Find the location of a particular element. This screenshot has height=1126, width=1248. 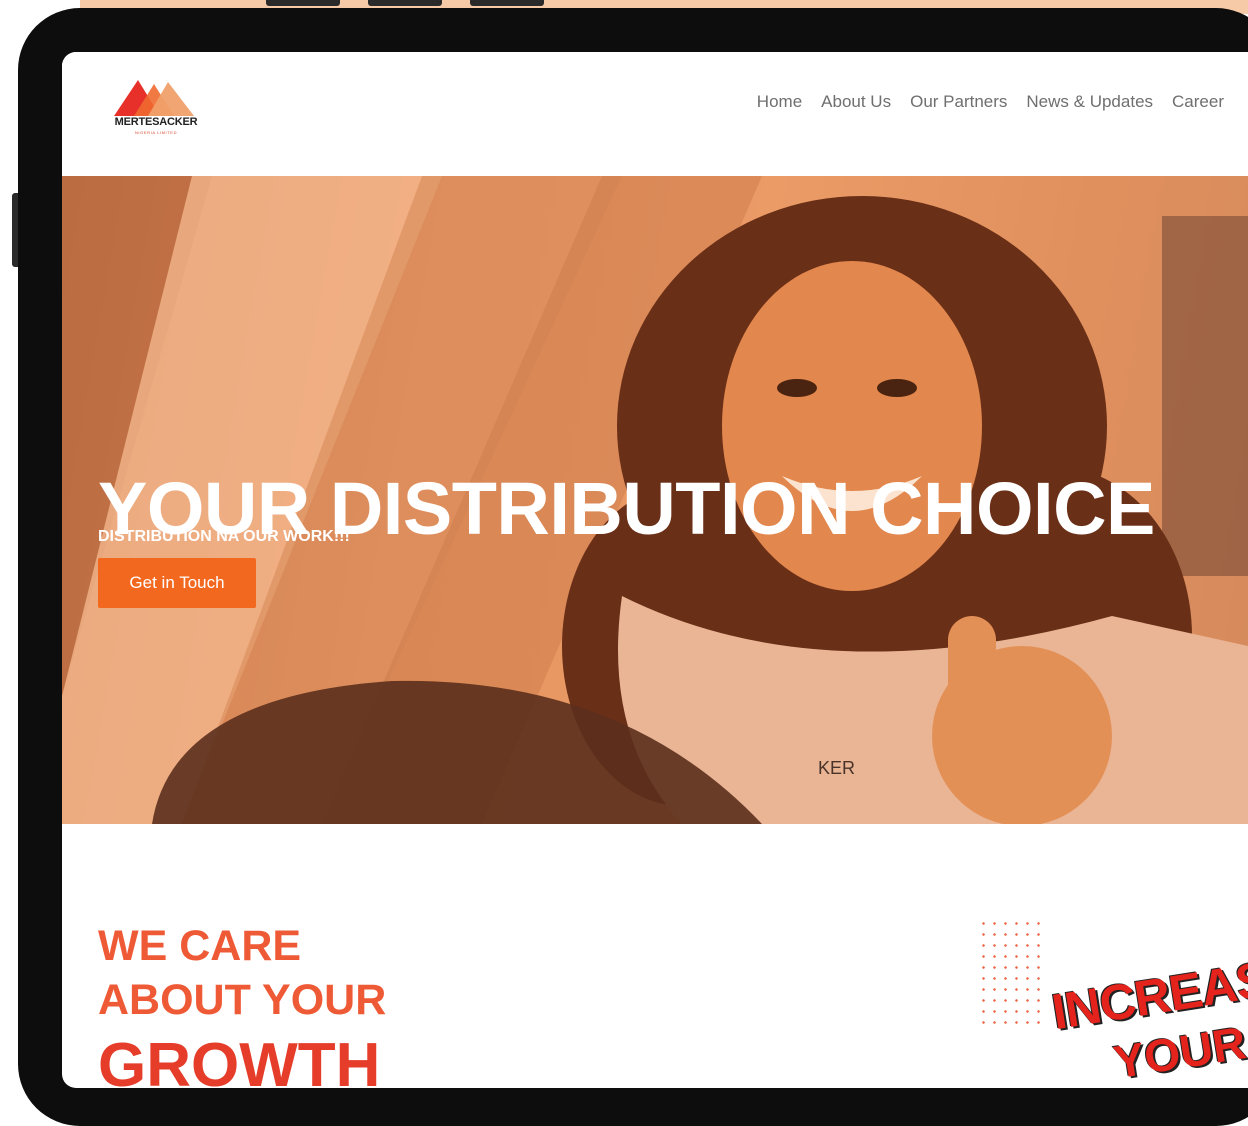

growth-heading-line1: WE CARE is located at coordinates (200, 946).